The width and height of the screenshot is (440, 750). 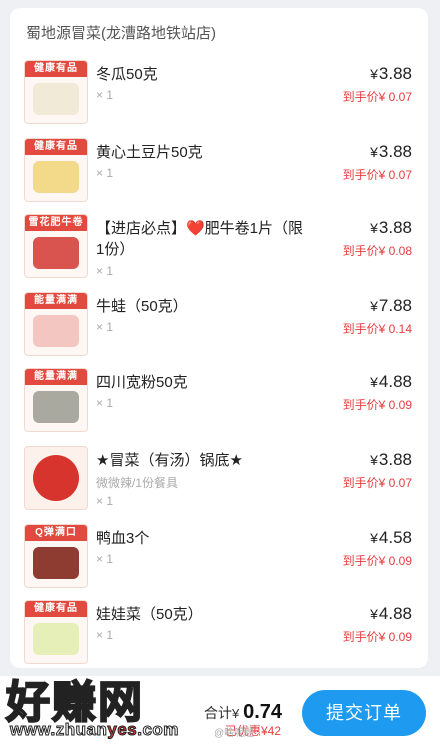 What do you see at coordinates (219, 559) in the screenshot?
I see `order-item: Q弹满口 鸭血3个 × 1 ¥4.58 到手价¥ 0.09` at bounding box center [219, 559].